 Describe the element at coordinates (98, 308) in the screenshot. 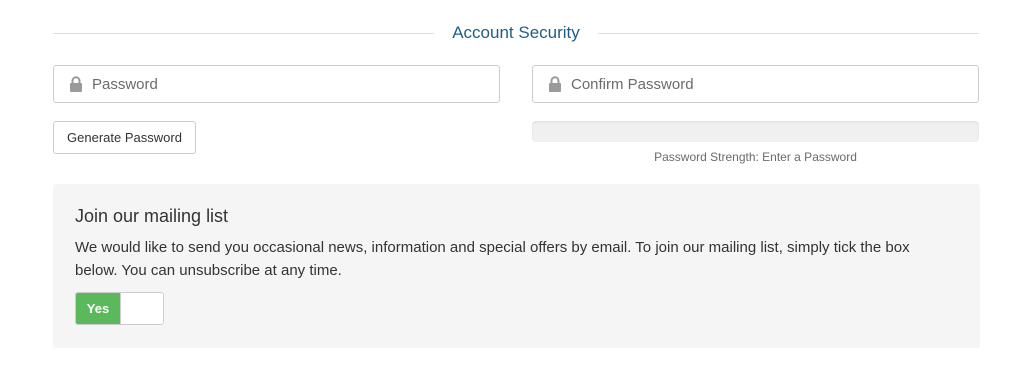

I see `toggle-yes-label: Yes` at that location.